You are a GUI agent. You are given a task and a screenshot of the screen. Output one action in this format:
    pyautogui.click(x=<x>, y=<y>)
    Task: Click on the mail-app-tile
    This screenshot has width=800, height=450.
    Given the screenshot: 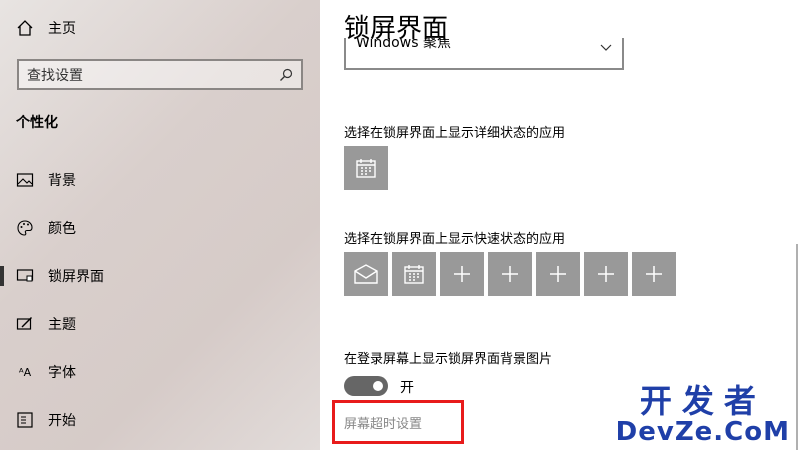 What is the action you would take?
    pyautogui.click(x=366, y=274)
    